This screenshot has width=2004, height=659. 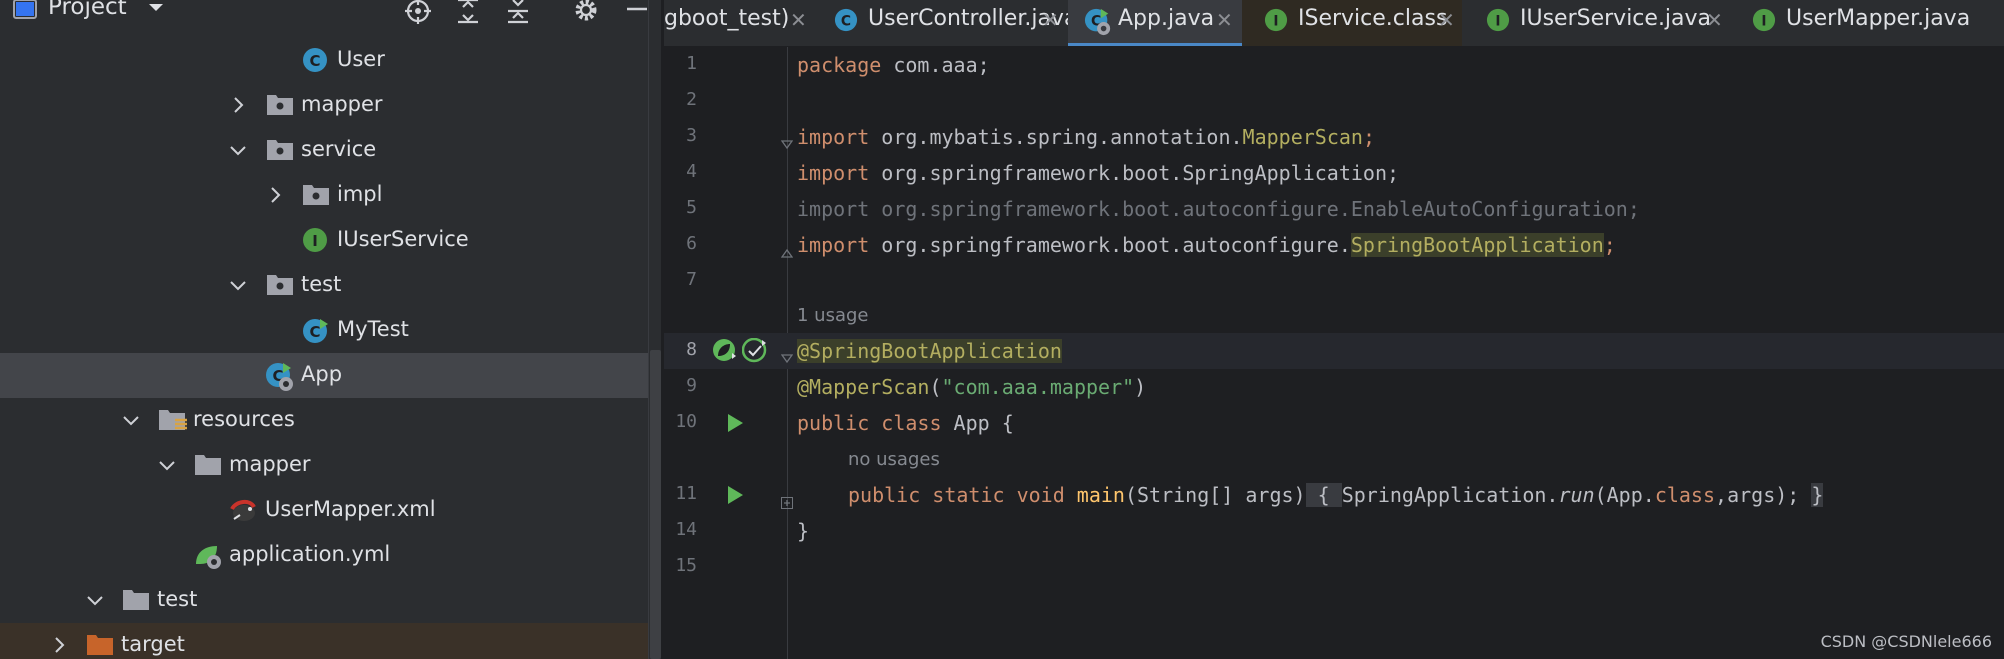 I want to click on tree-item-mapper-package: mapper, so click(x=330, y=105).